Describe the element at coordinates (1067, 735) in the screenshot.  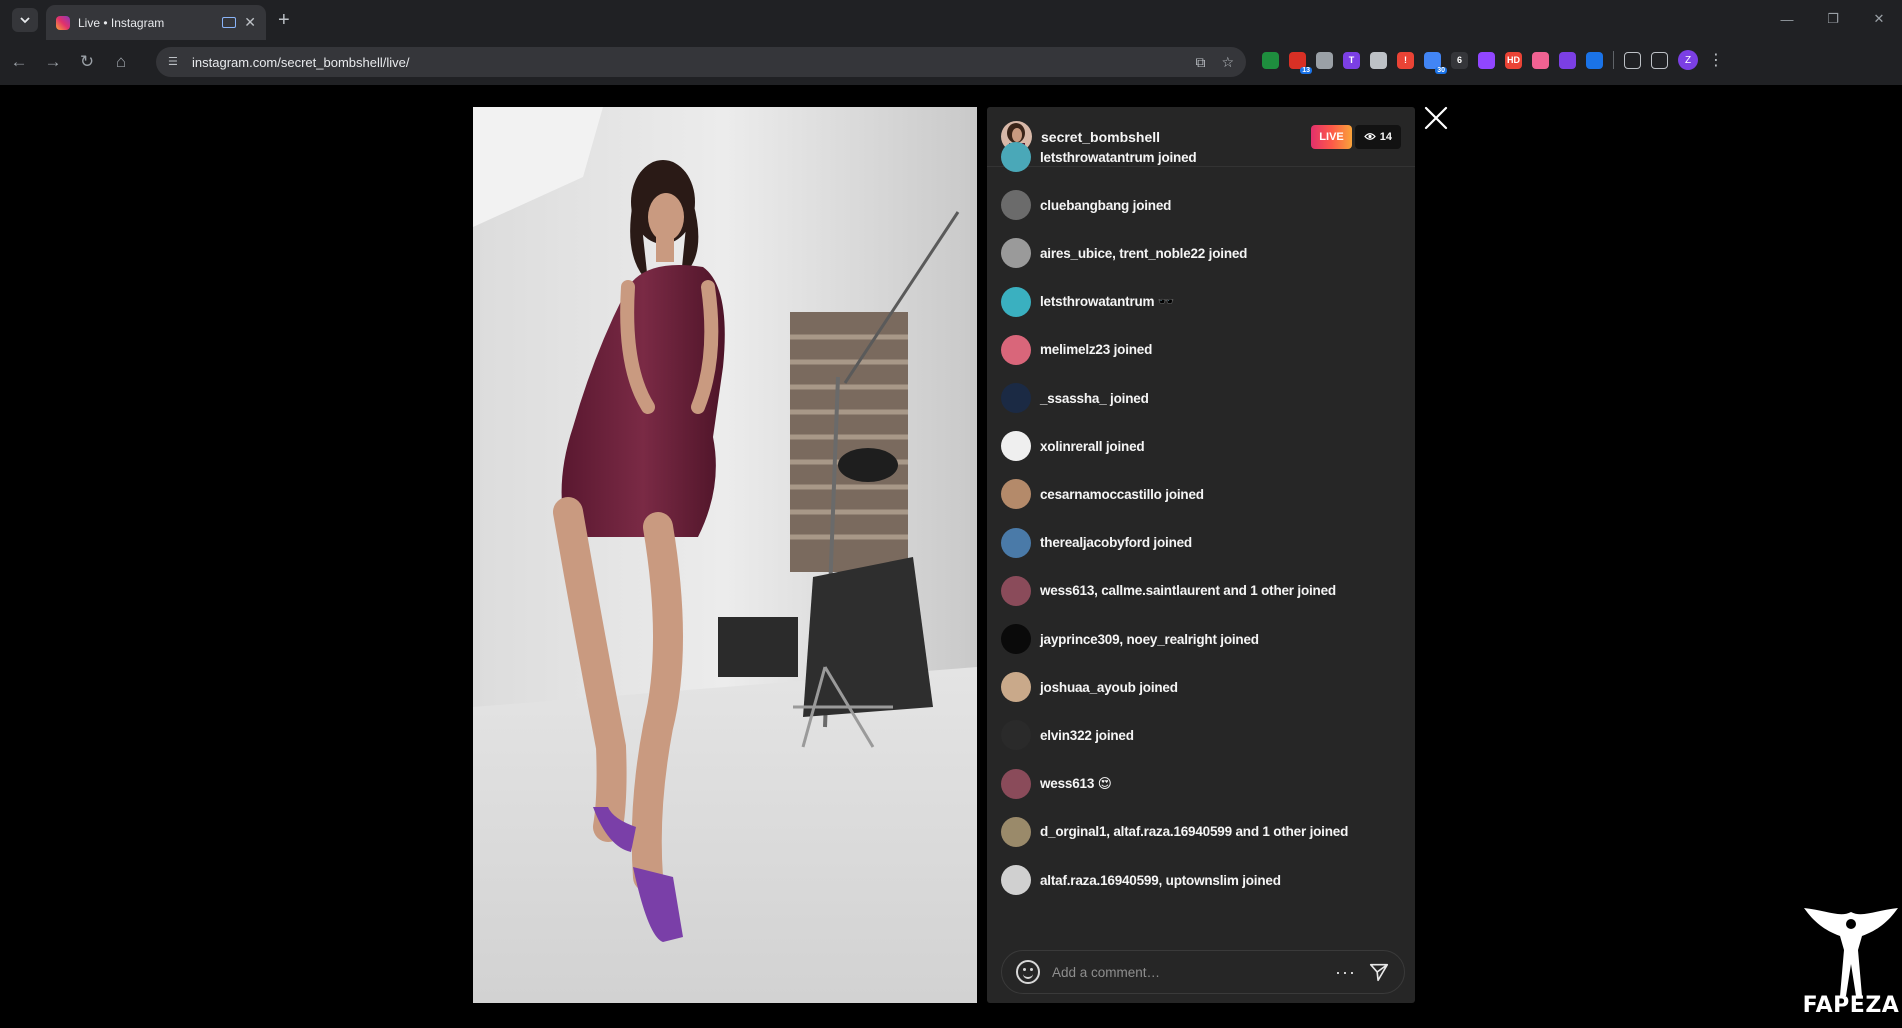
I see `comment-row: elvin322 joined` at that location.